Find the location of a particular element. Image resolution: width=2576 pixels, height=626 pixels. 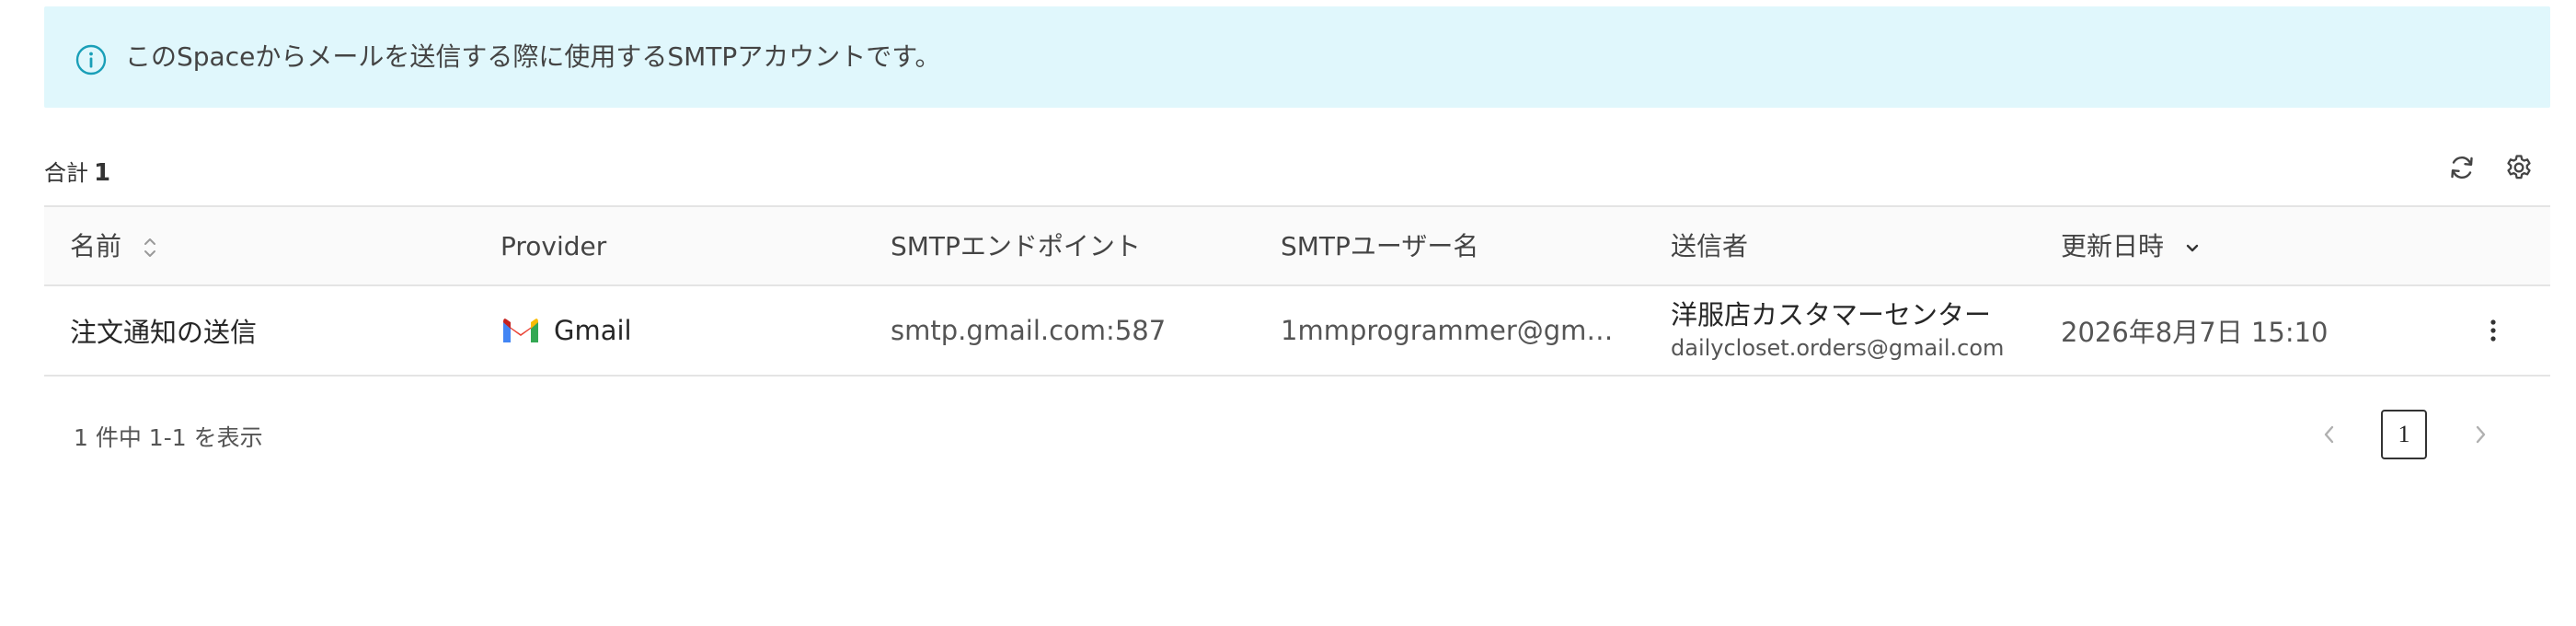

column-header-label: 更新日時 is located at coordinates (2113, 246).